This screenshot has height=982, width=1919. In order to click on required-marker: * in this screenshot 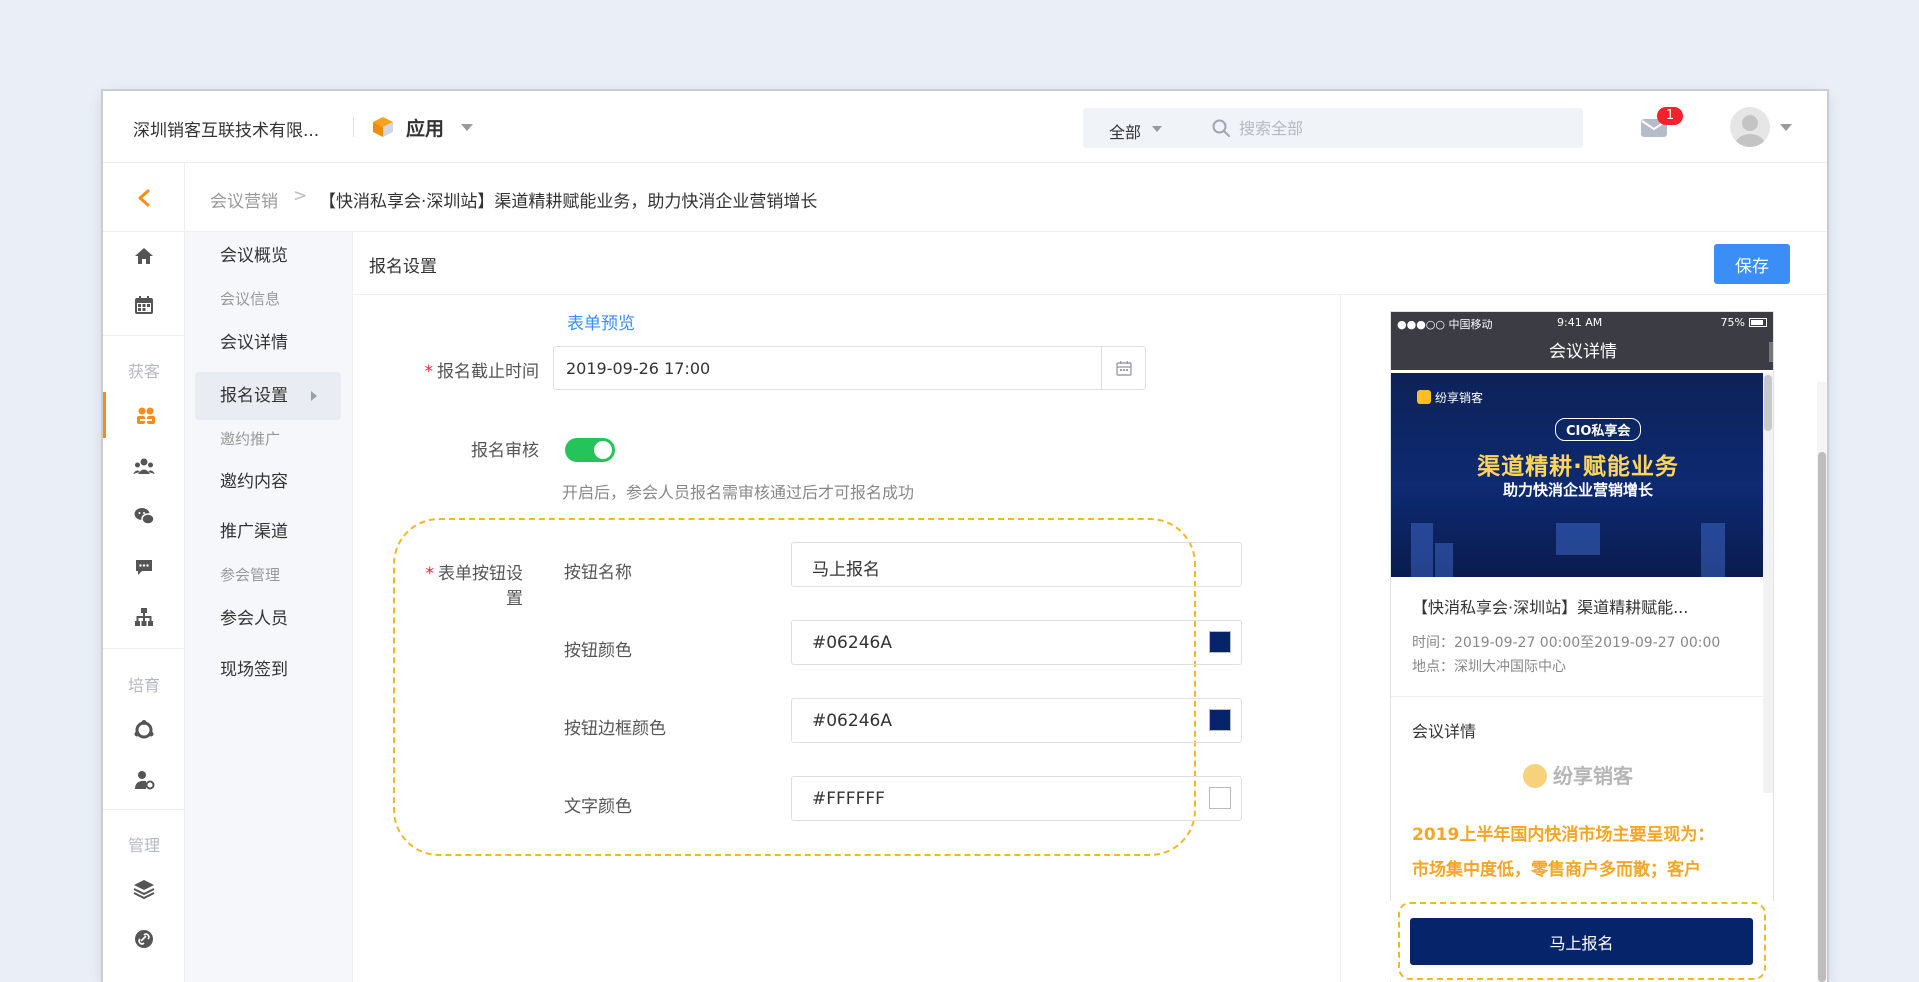, I will do `click(429, 372)`.